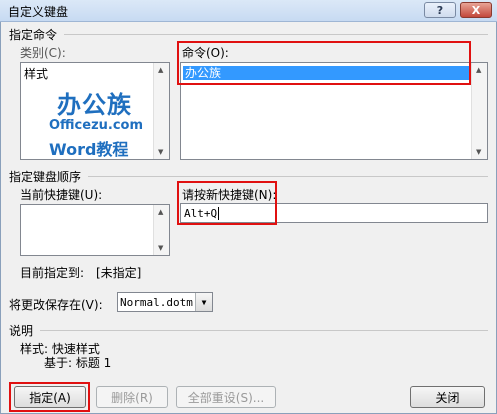  What do you see at coordinates (324, 63) in the screenshot?
I see `command-highlight-box` at bounding box center [324, 63].